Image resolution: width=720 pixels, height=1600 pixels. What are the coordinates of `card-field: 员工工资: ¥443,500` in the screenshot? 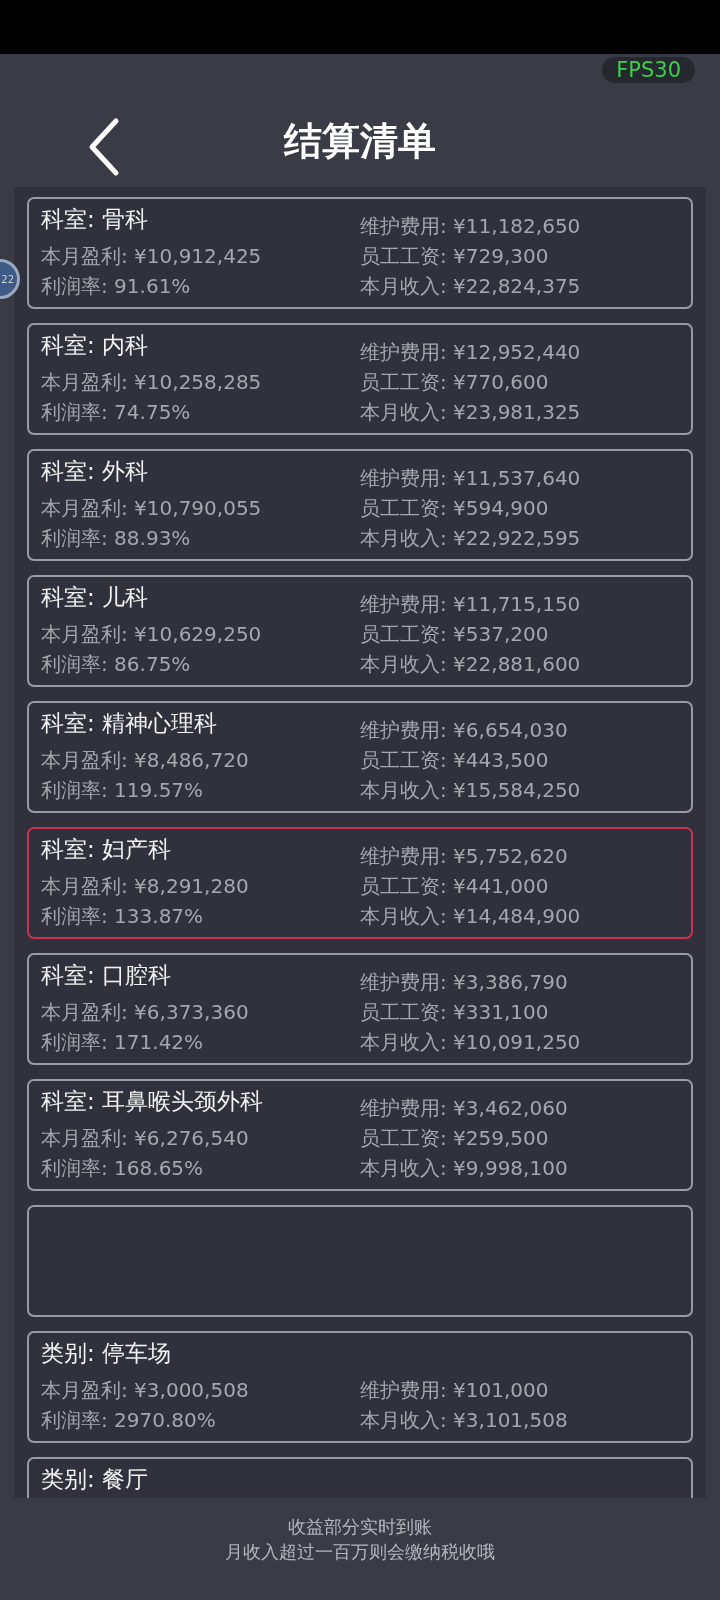 It's located at (519, 760).